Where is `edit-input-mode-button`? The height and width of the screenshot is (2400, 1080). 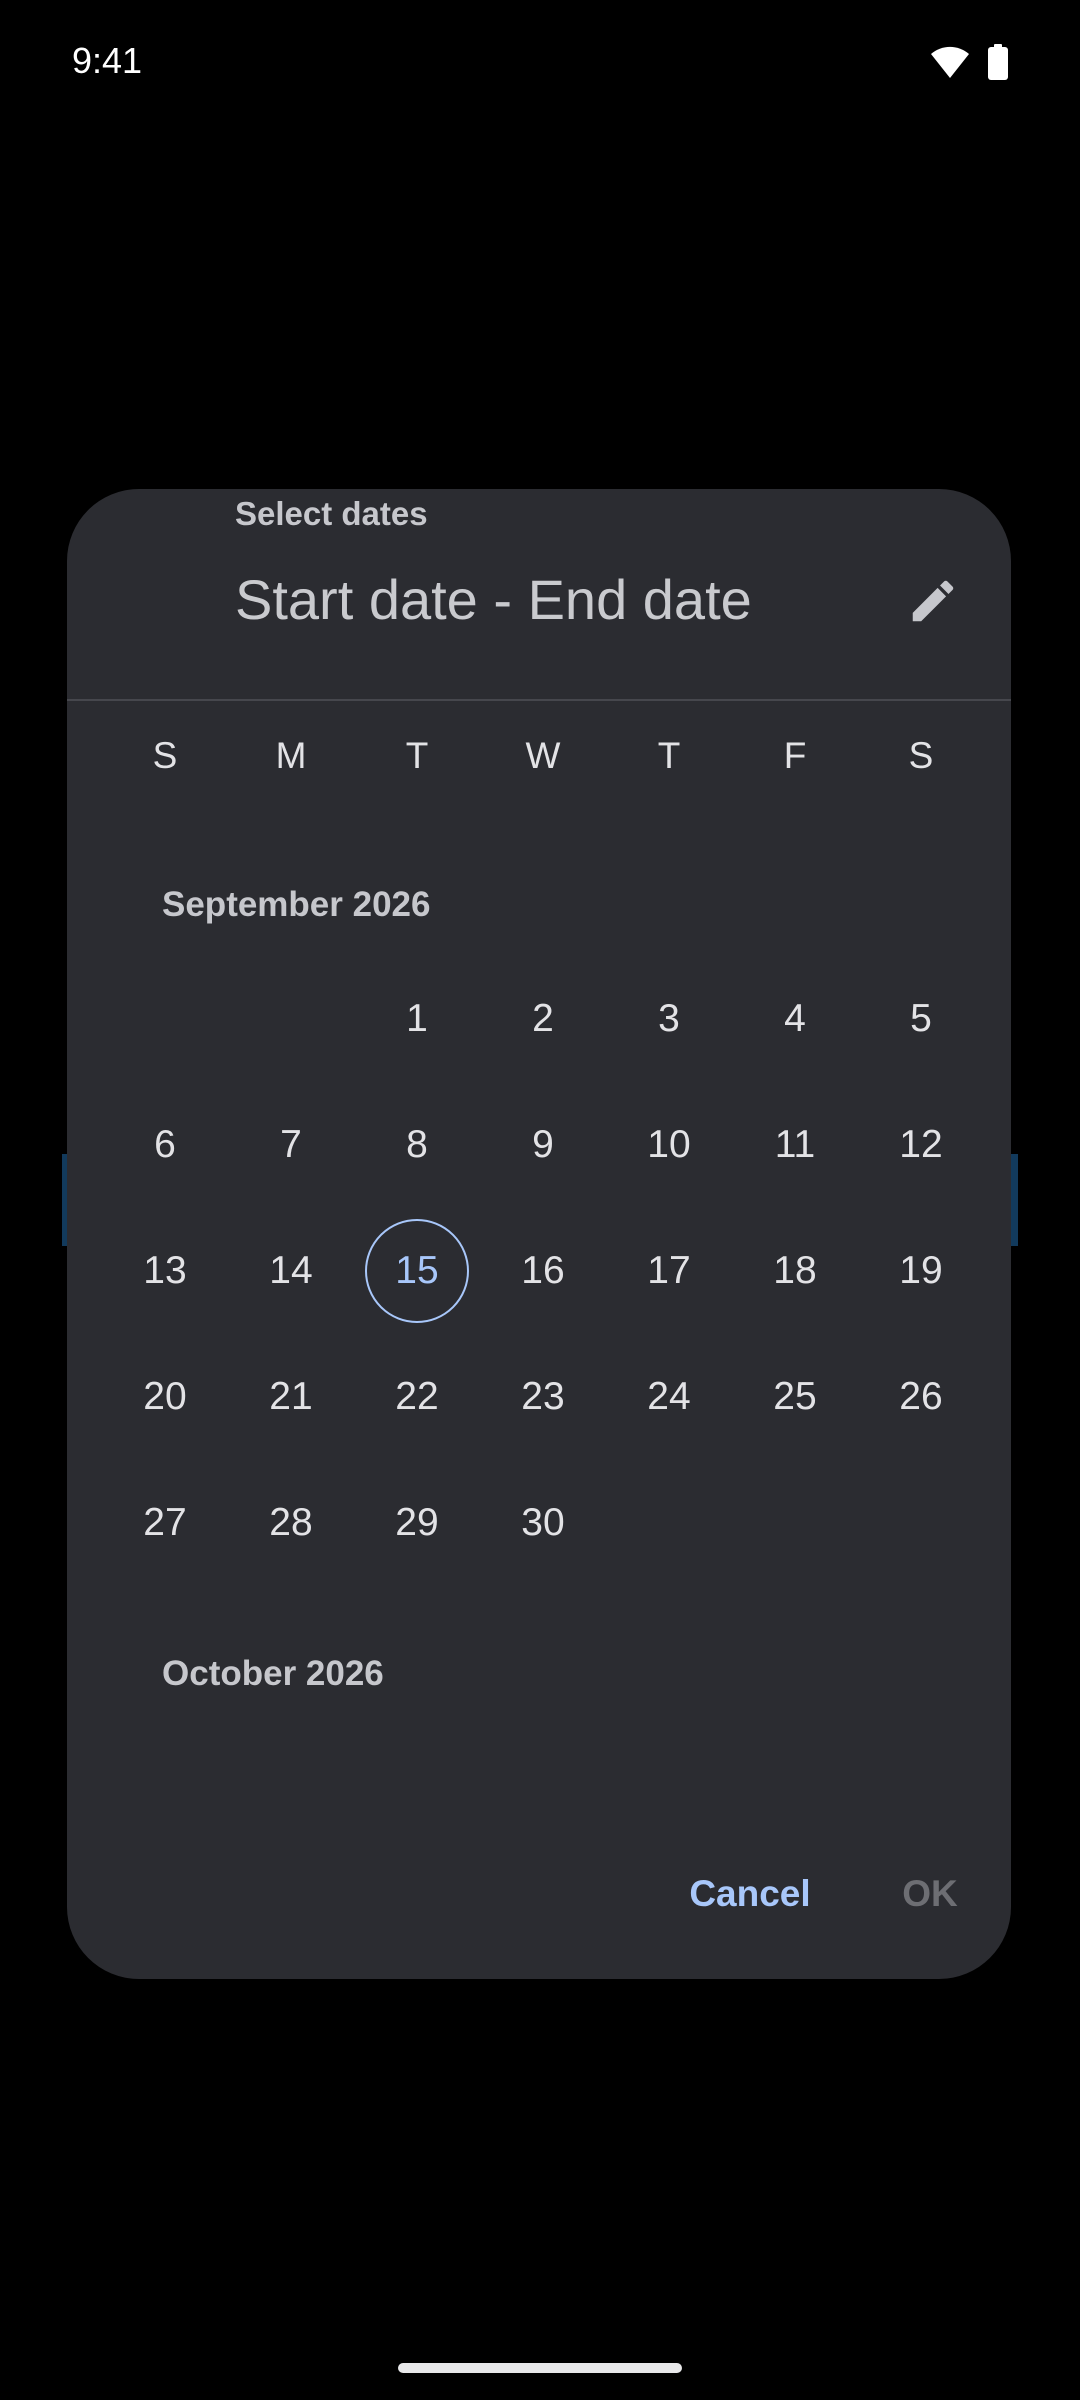 edit-input-mode-button is located at coordinates (933, 603).